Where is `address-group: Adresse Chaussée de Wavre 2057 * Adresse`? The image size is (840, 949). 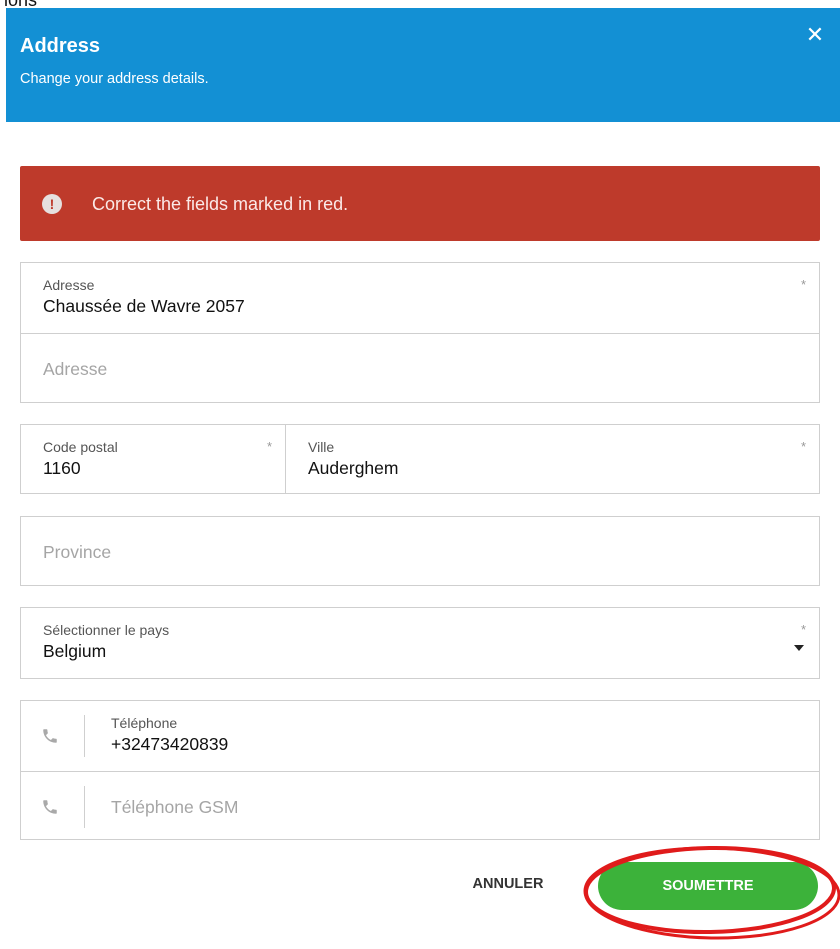
address-group: Adresse Chaussée de Wavre 2057 * Adresse is located at coordinates (420, 332).